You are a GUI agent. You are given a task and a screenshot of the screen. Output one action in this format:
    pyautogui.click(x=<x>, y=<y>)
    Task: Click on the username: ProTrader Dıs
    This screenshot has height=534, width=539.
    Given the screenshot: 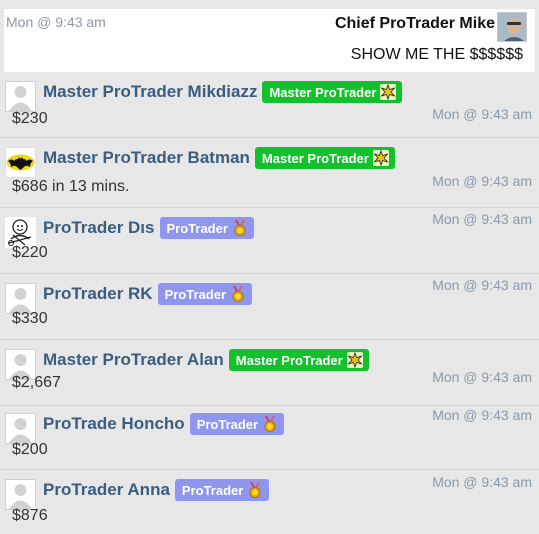 What is the action you would take?
    pyautogui.click(x=99, y=228)
    